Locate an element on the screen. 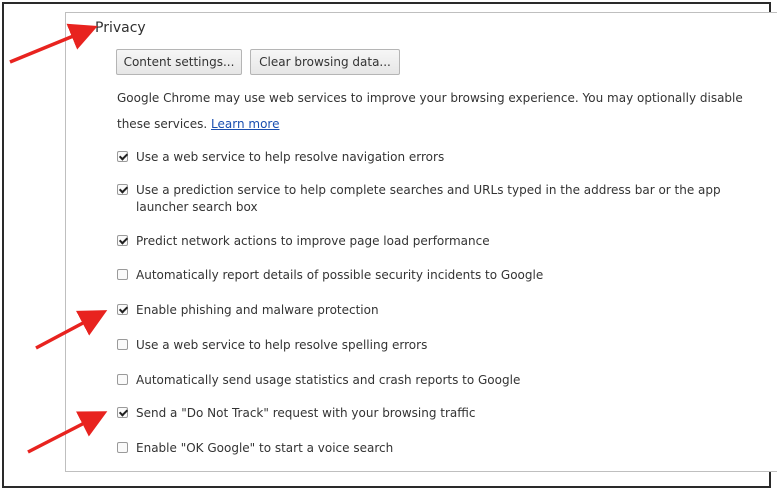 Image resolution: width=777 pixels, height=492 pixels. arrow-to-privacy-title-icon is located at coordinates (53, 43).